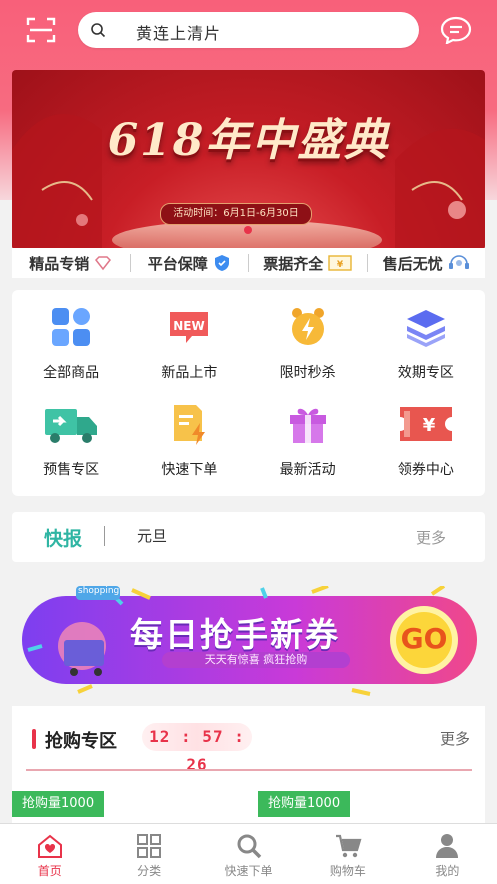 The image size is (497, 884). What do you see at coordinates (456, 30) in the screenshot?
I see `message-icon` at bounding box center [456, 30].